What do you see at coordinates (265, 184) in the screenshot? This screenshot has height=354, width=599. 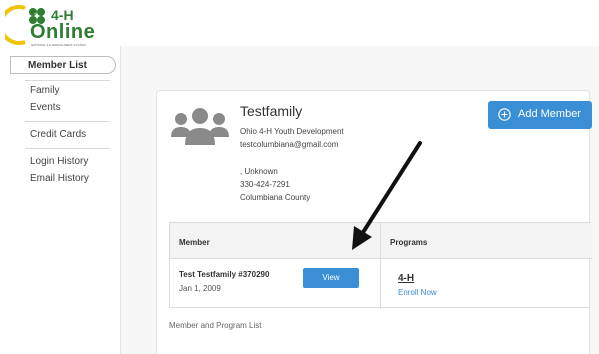 I see `family-phone: 330-424-7291` at bounding box center [265, 184].